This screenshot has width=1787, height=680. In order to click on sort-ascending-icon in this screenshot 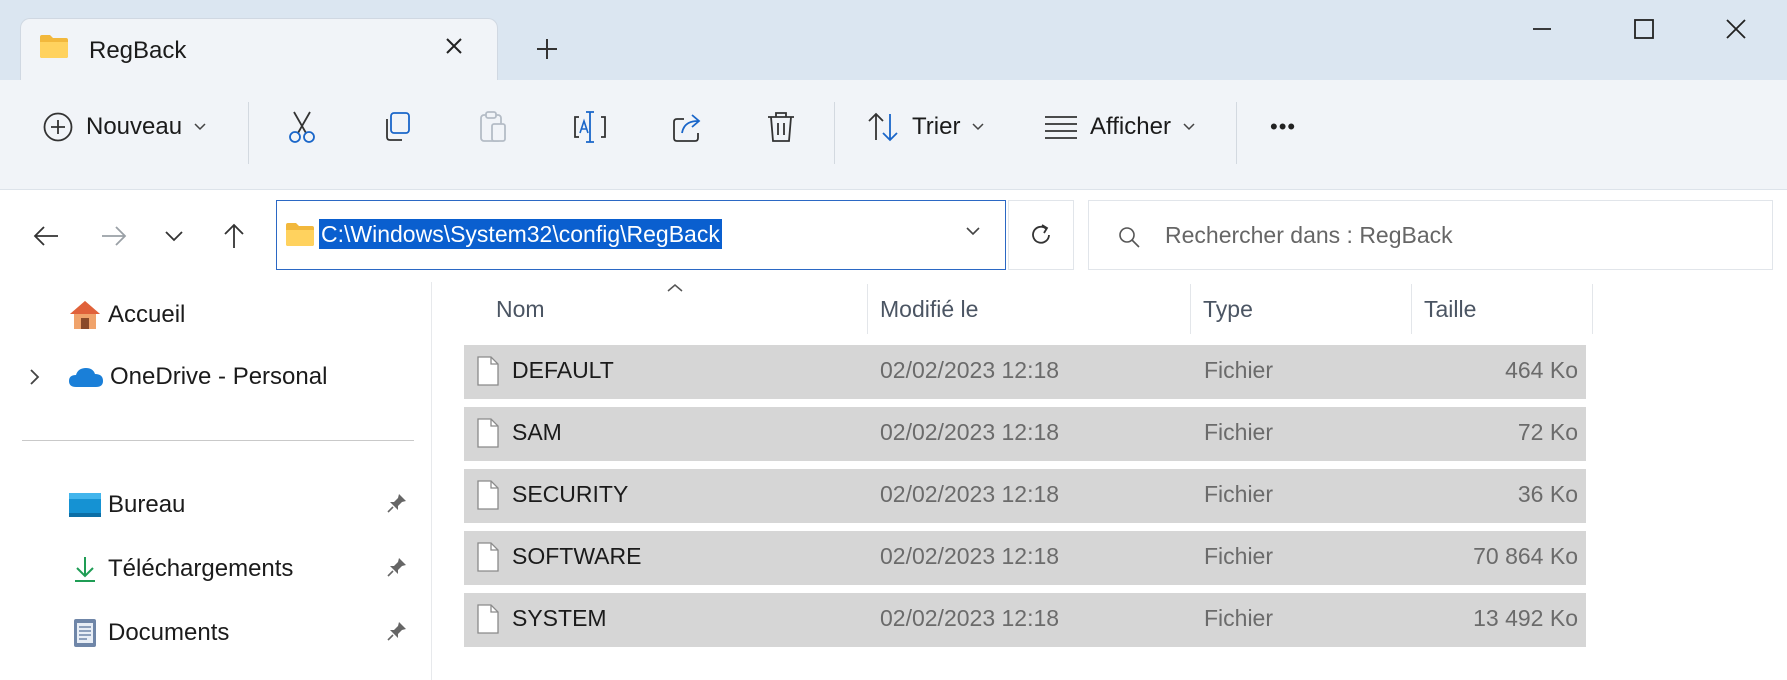, I will do `click(675, 289)`.